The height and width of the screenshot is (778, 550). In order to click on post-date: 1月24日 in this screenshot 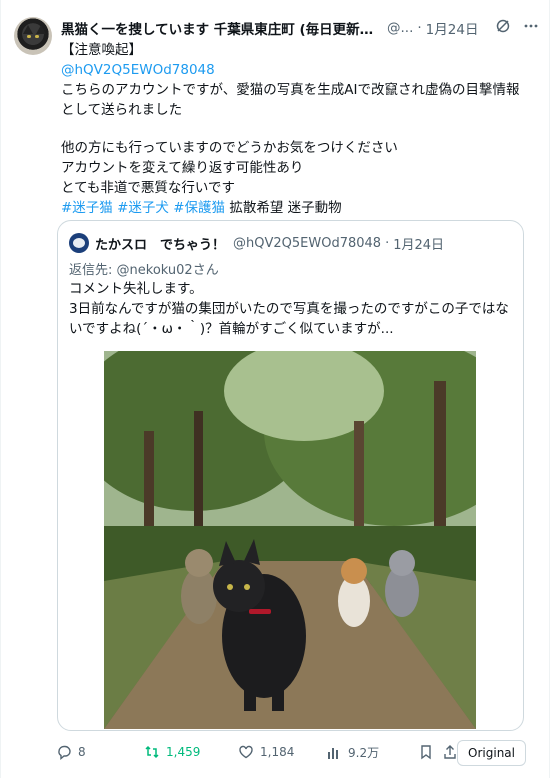, I will do `click(452, 28)`.